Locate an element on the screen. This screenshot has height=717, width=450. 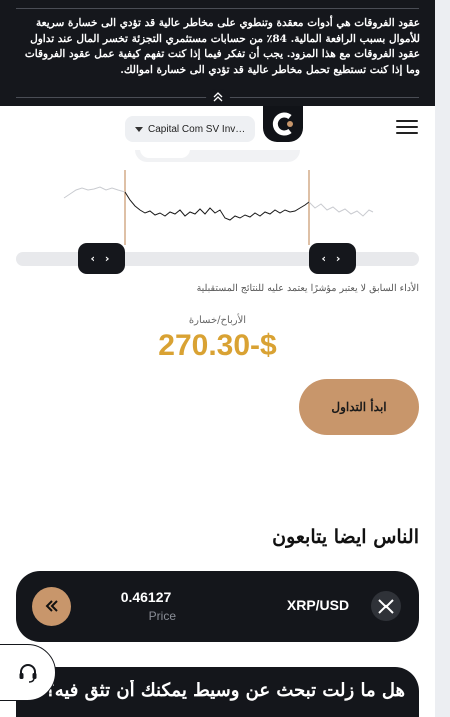
entity-select-dropdown: Capital Com SV Investments Limited is located at coordinates (190, 129).